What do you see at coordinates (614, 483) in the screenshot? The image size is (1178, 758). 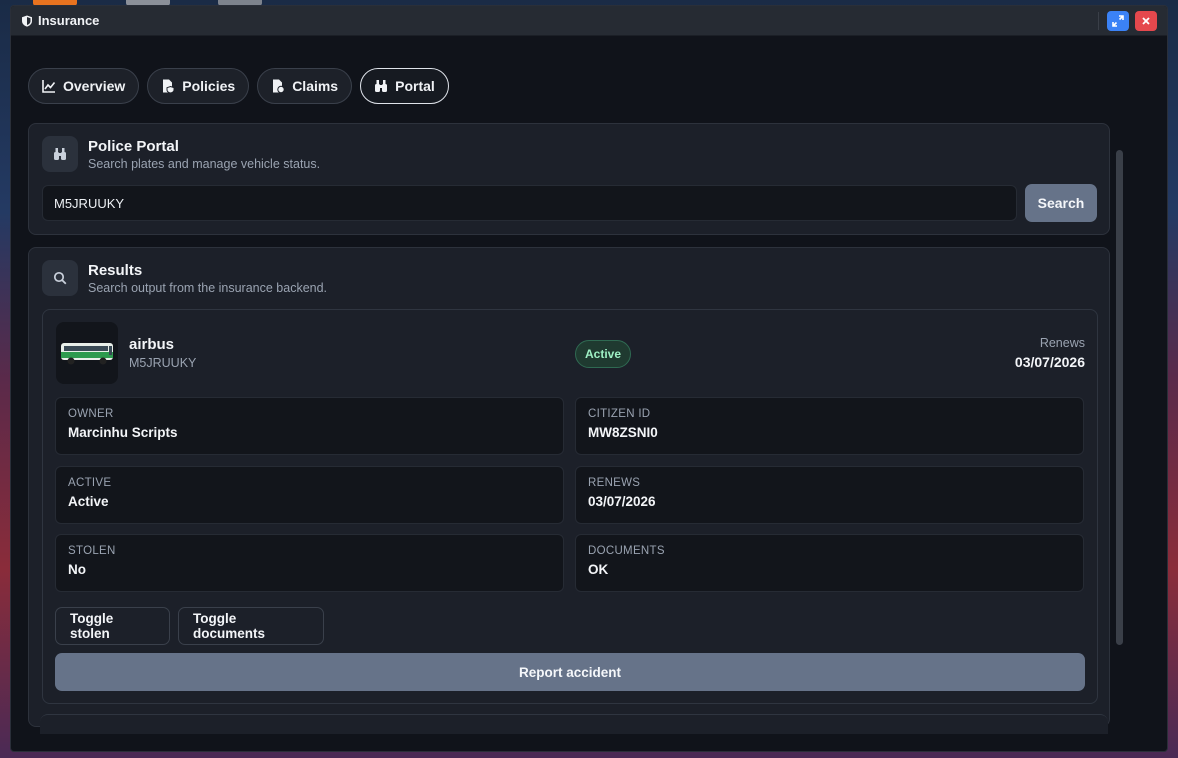 I see `field-label: RENEWS` at bounding box center [614, 483].